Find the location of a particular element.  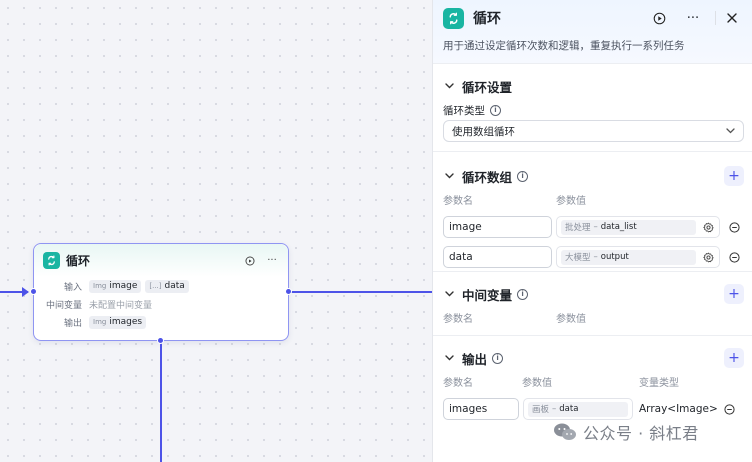

section-mid-vars: 中间变量 i + 参数名 参数值 is located at coordinates (592, 304).